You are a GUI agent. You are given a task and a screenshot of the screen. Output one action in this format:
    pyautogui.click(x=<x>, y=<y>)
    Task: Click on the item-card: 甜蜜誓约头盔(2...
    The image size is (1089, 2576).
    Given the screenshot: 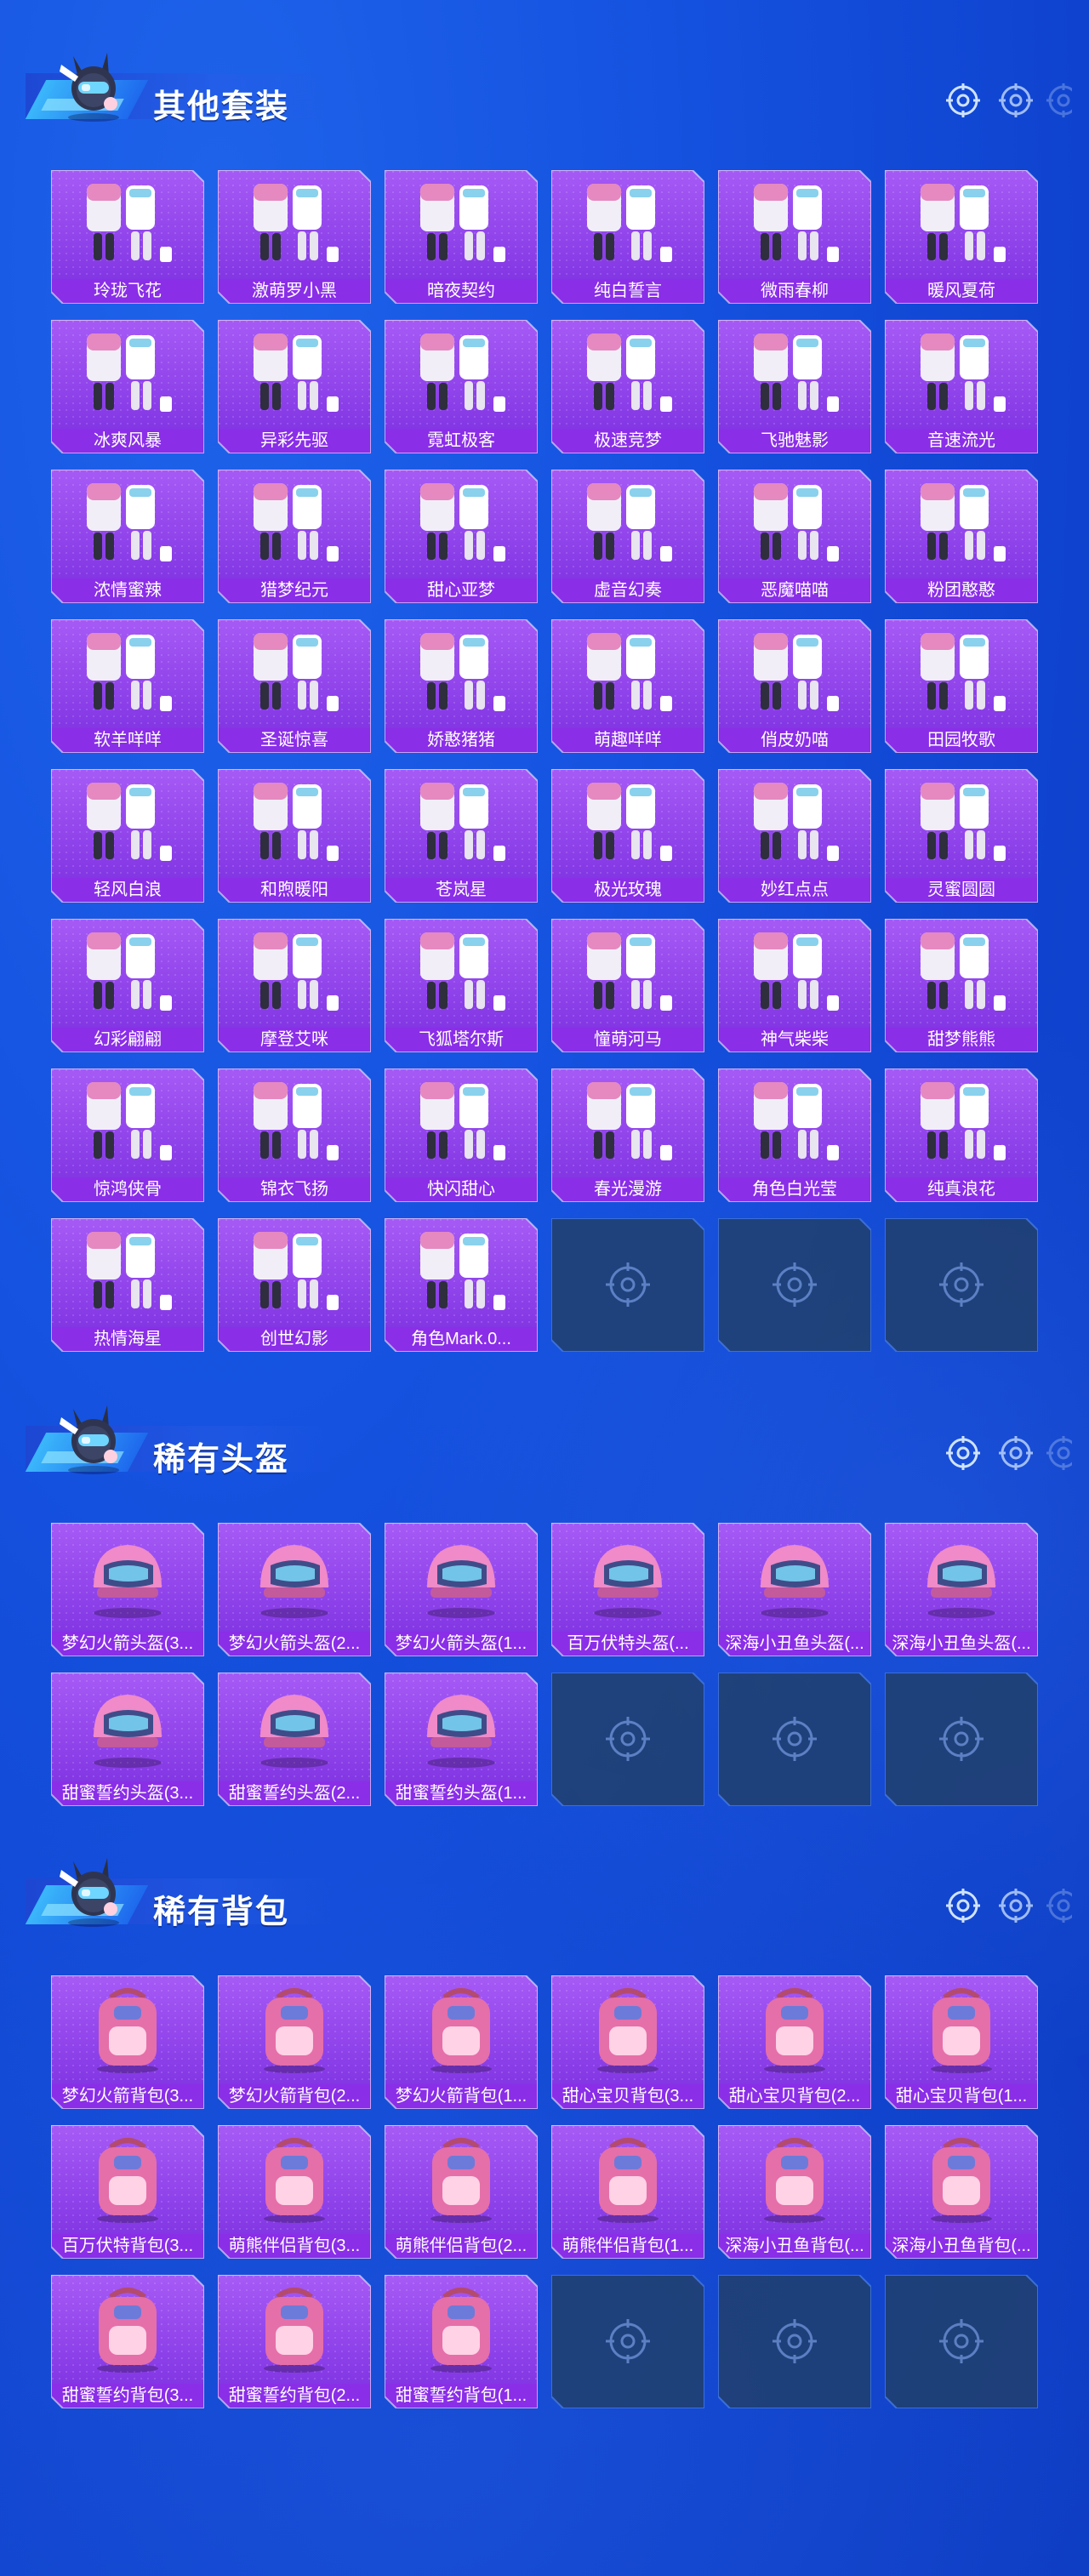 What is the action you would take?
    pyautogui.click(x=294, y=1740)
    